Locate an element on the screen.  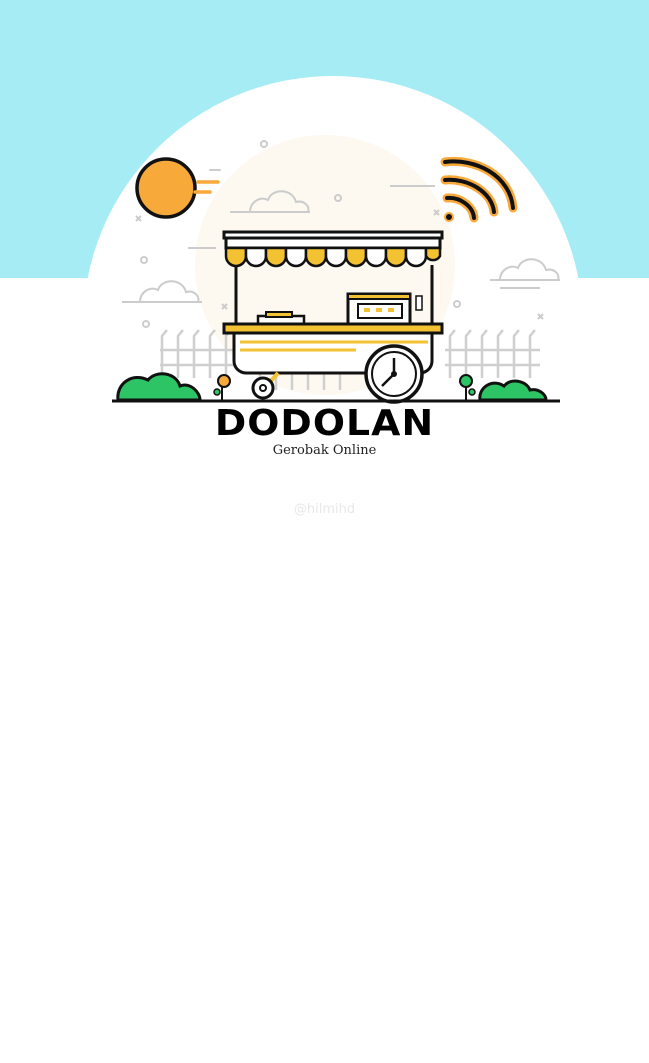
wifi-icon is located at coordinates (479, 189).